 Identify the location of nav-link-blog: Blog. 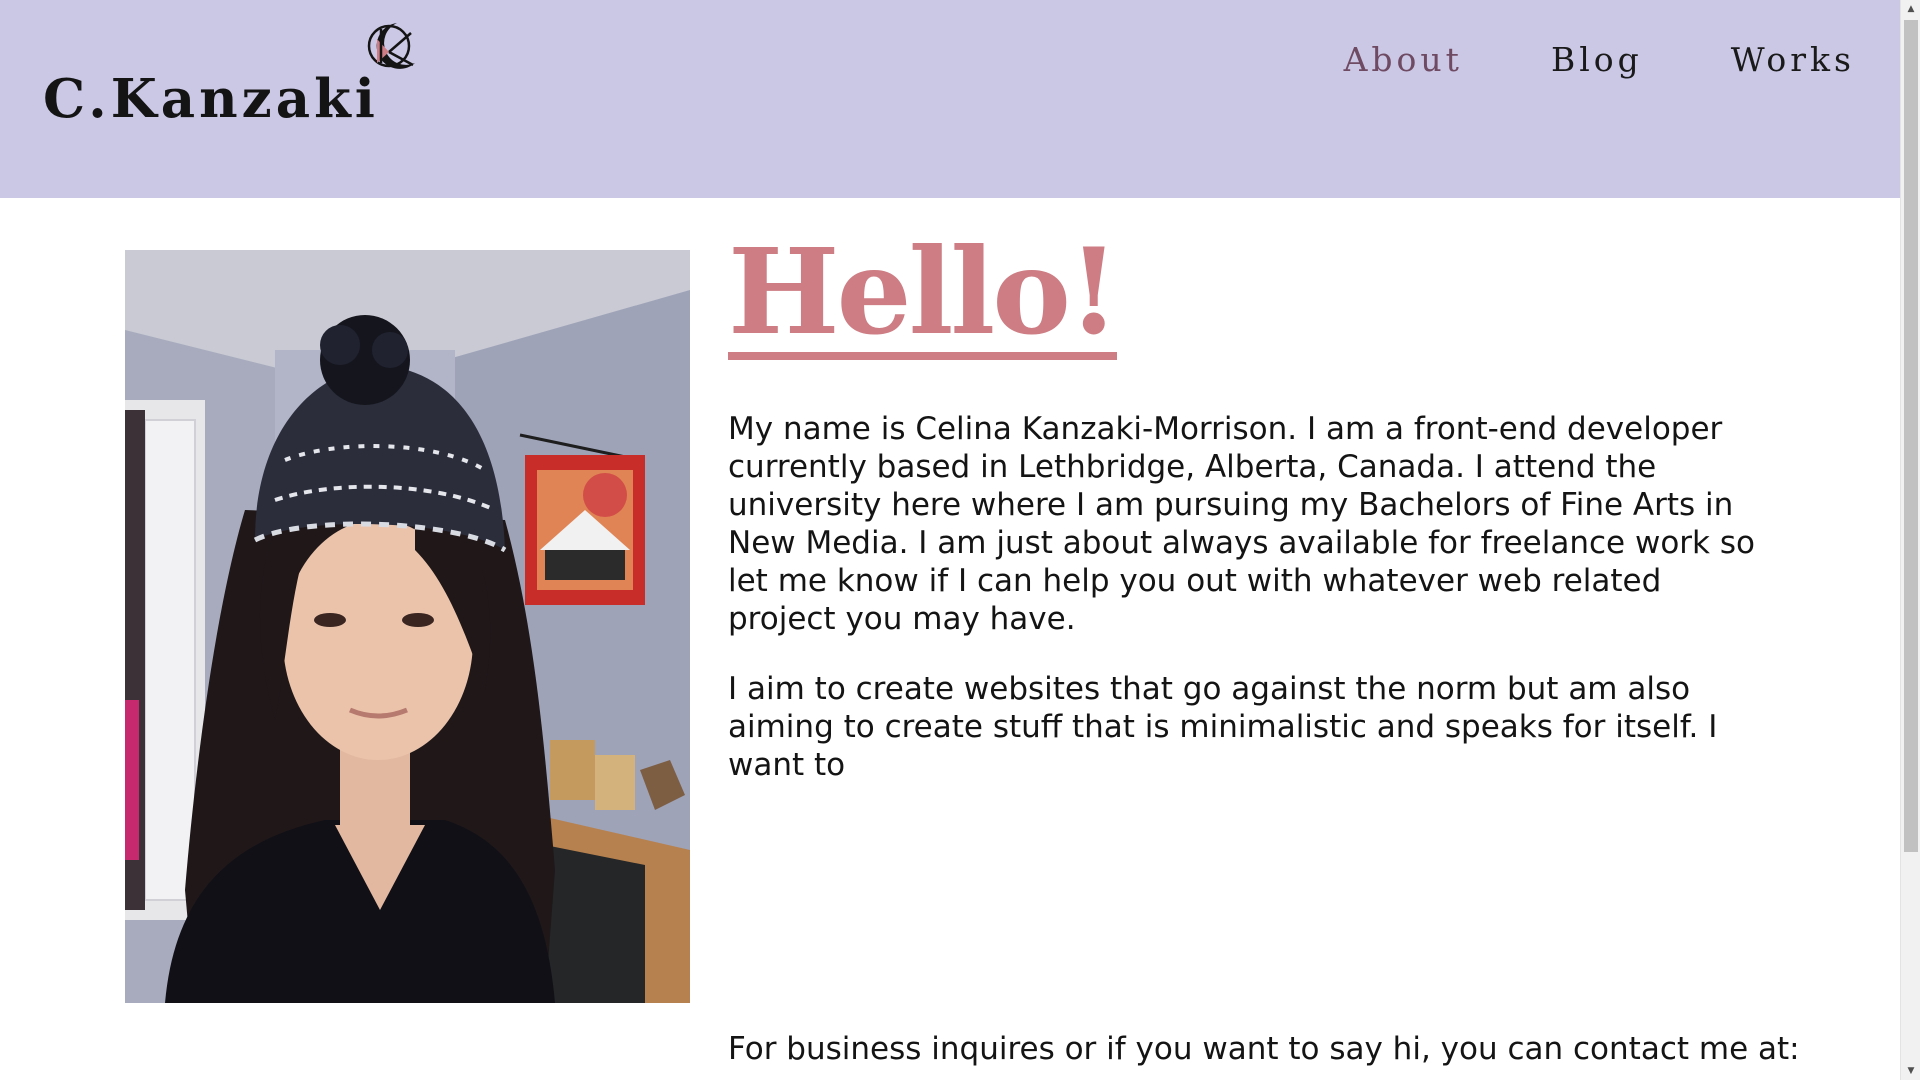
(1597, 59).